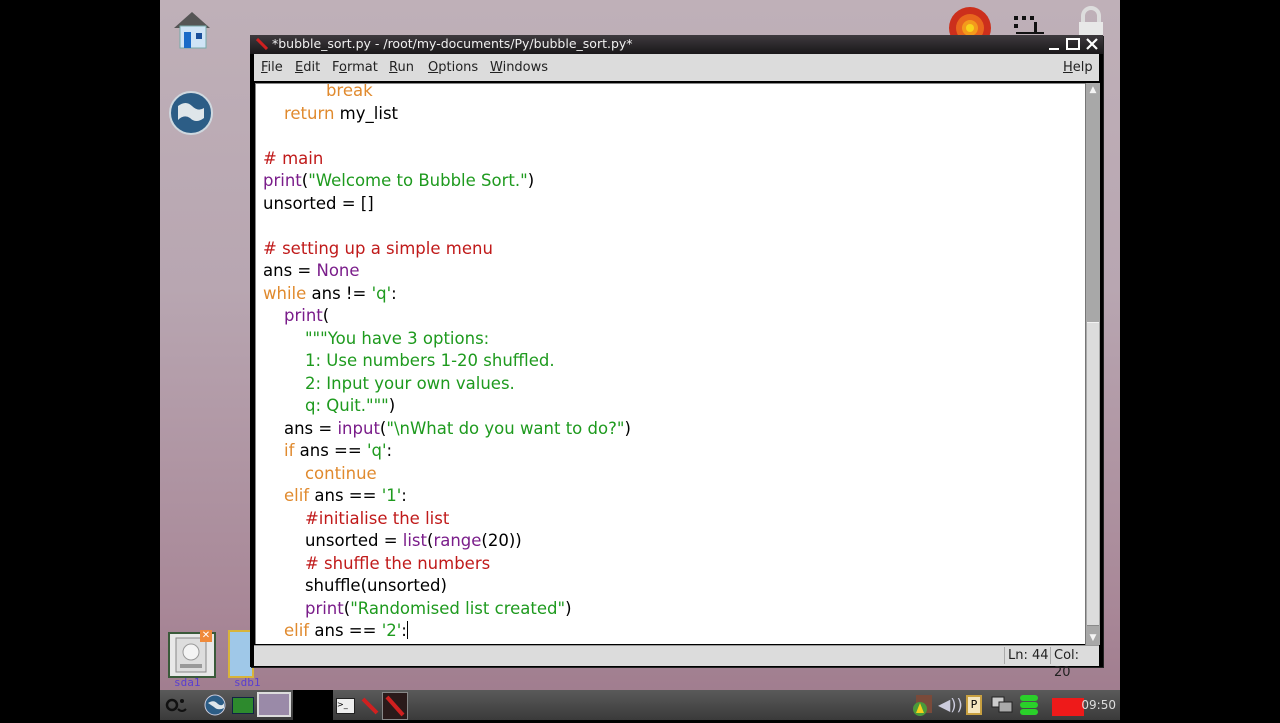 The image size is (1280, 723). Describe the element at coordinates (366, 113) in the screenshot. I see `code-token: my_list` at that location.